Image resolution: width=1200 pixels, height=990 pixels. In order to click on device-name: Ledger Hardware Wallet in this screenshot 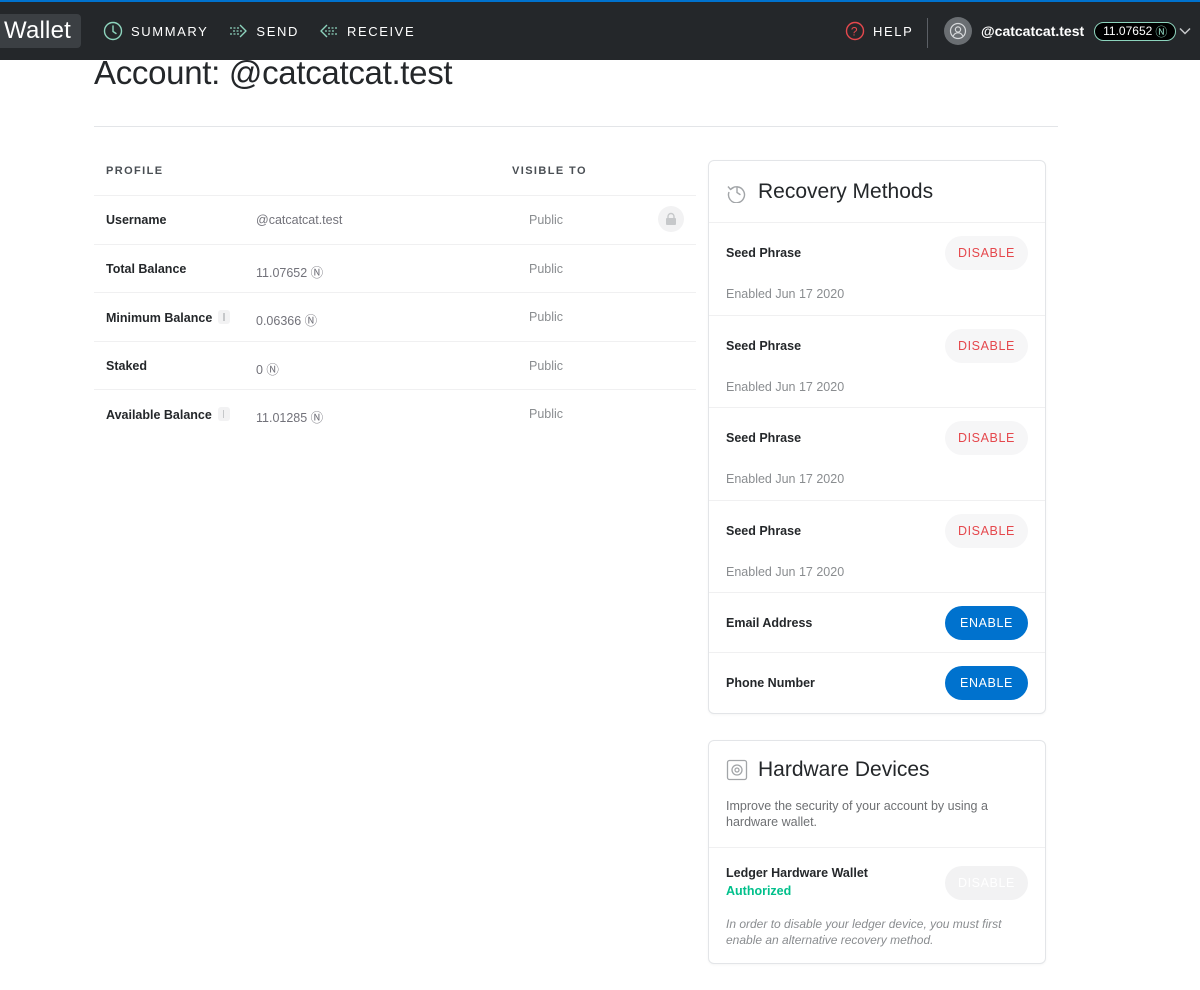, I will do `click(797, 873)`.